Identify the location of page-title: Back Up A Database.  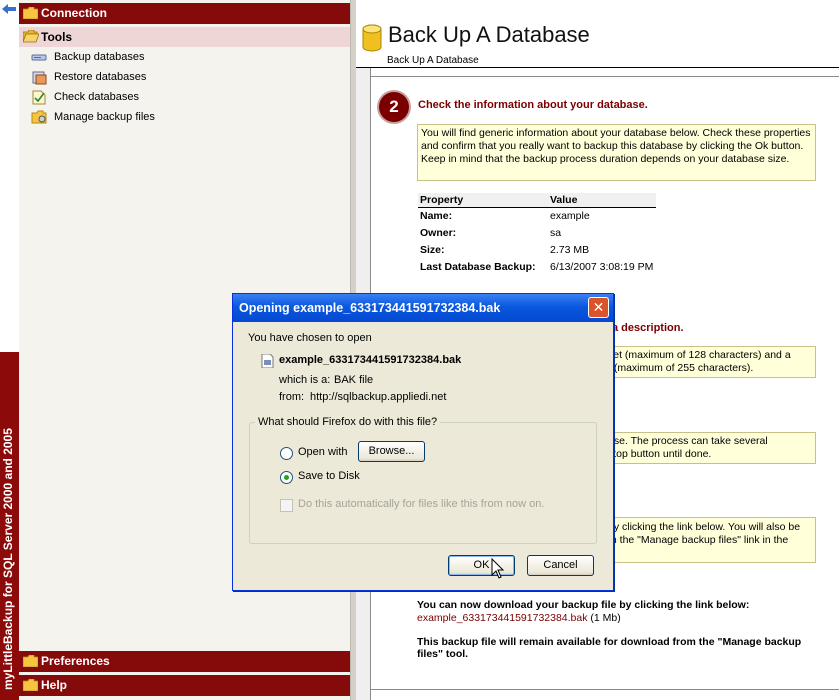
(489, 34).